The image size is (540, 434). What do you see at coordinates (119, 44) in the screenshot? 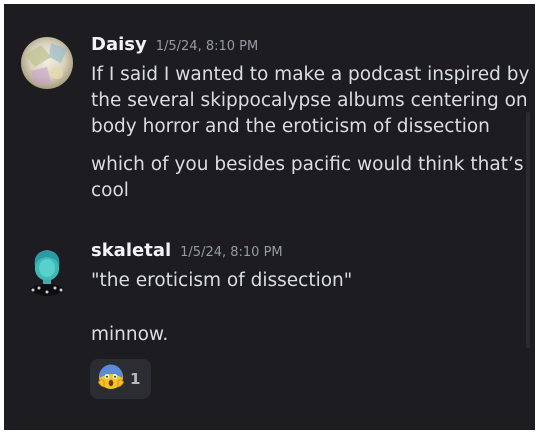
I see `username: Daisy` at bounding box center [119, 44].